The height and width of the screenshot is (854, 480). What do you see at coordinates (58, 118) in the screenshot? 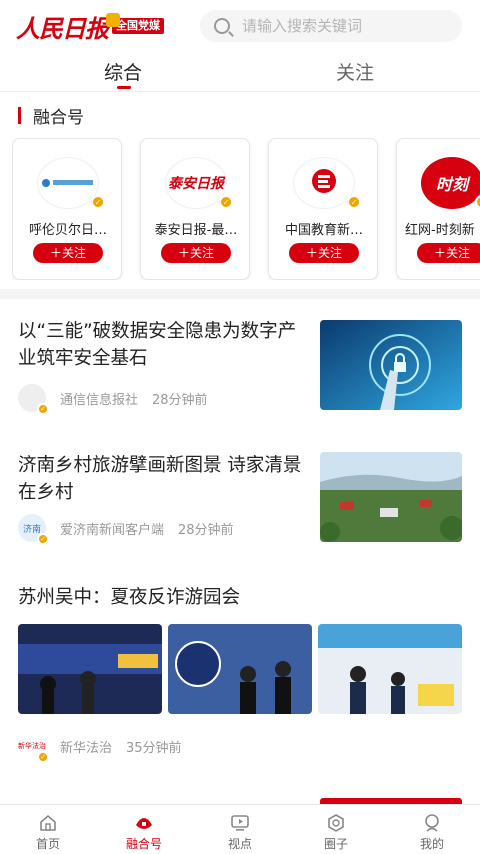
I see `section-title: 融合号` at bounding box center [58, 118].